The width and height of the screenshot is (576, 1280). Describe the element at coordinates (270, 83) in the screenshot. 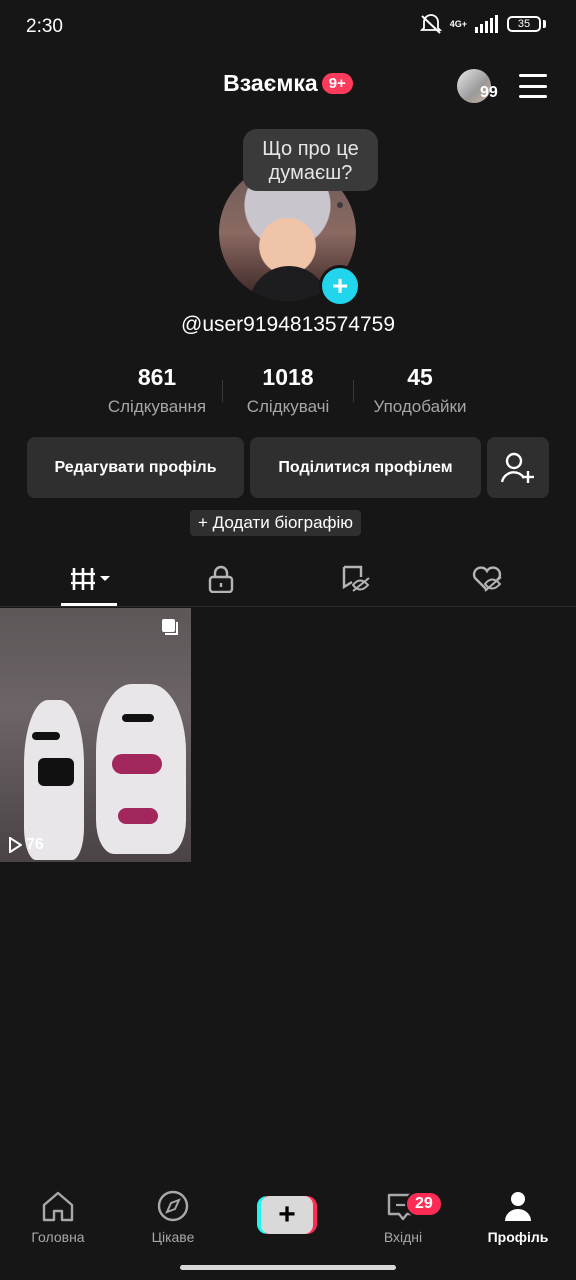

I see `account-switcher-title: Взаємка` at that location.